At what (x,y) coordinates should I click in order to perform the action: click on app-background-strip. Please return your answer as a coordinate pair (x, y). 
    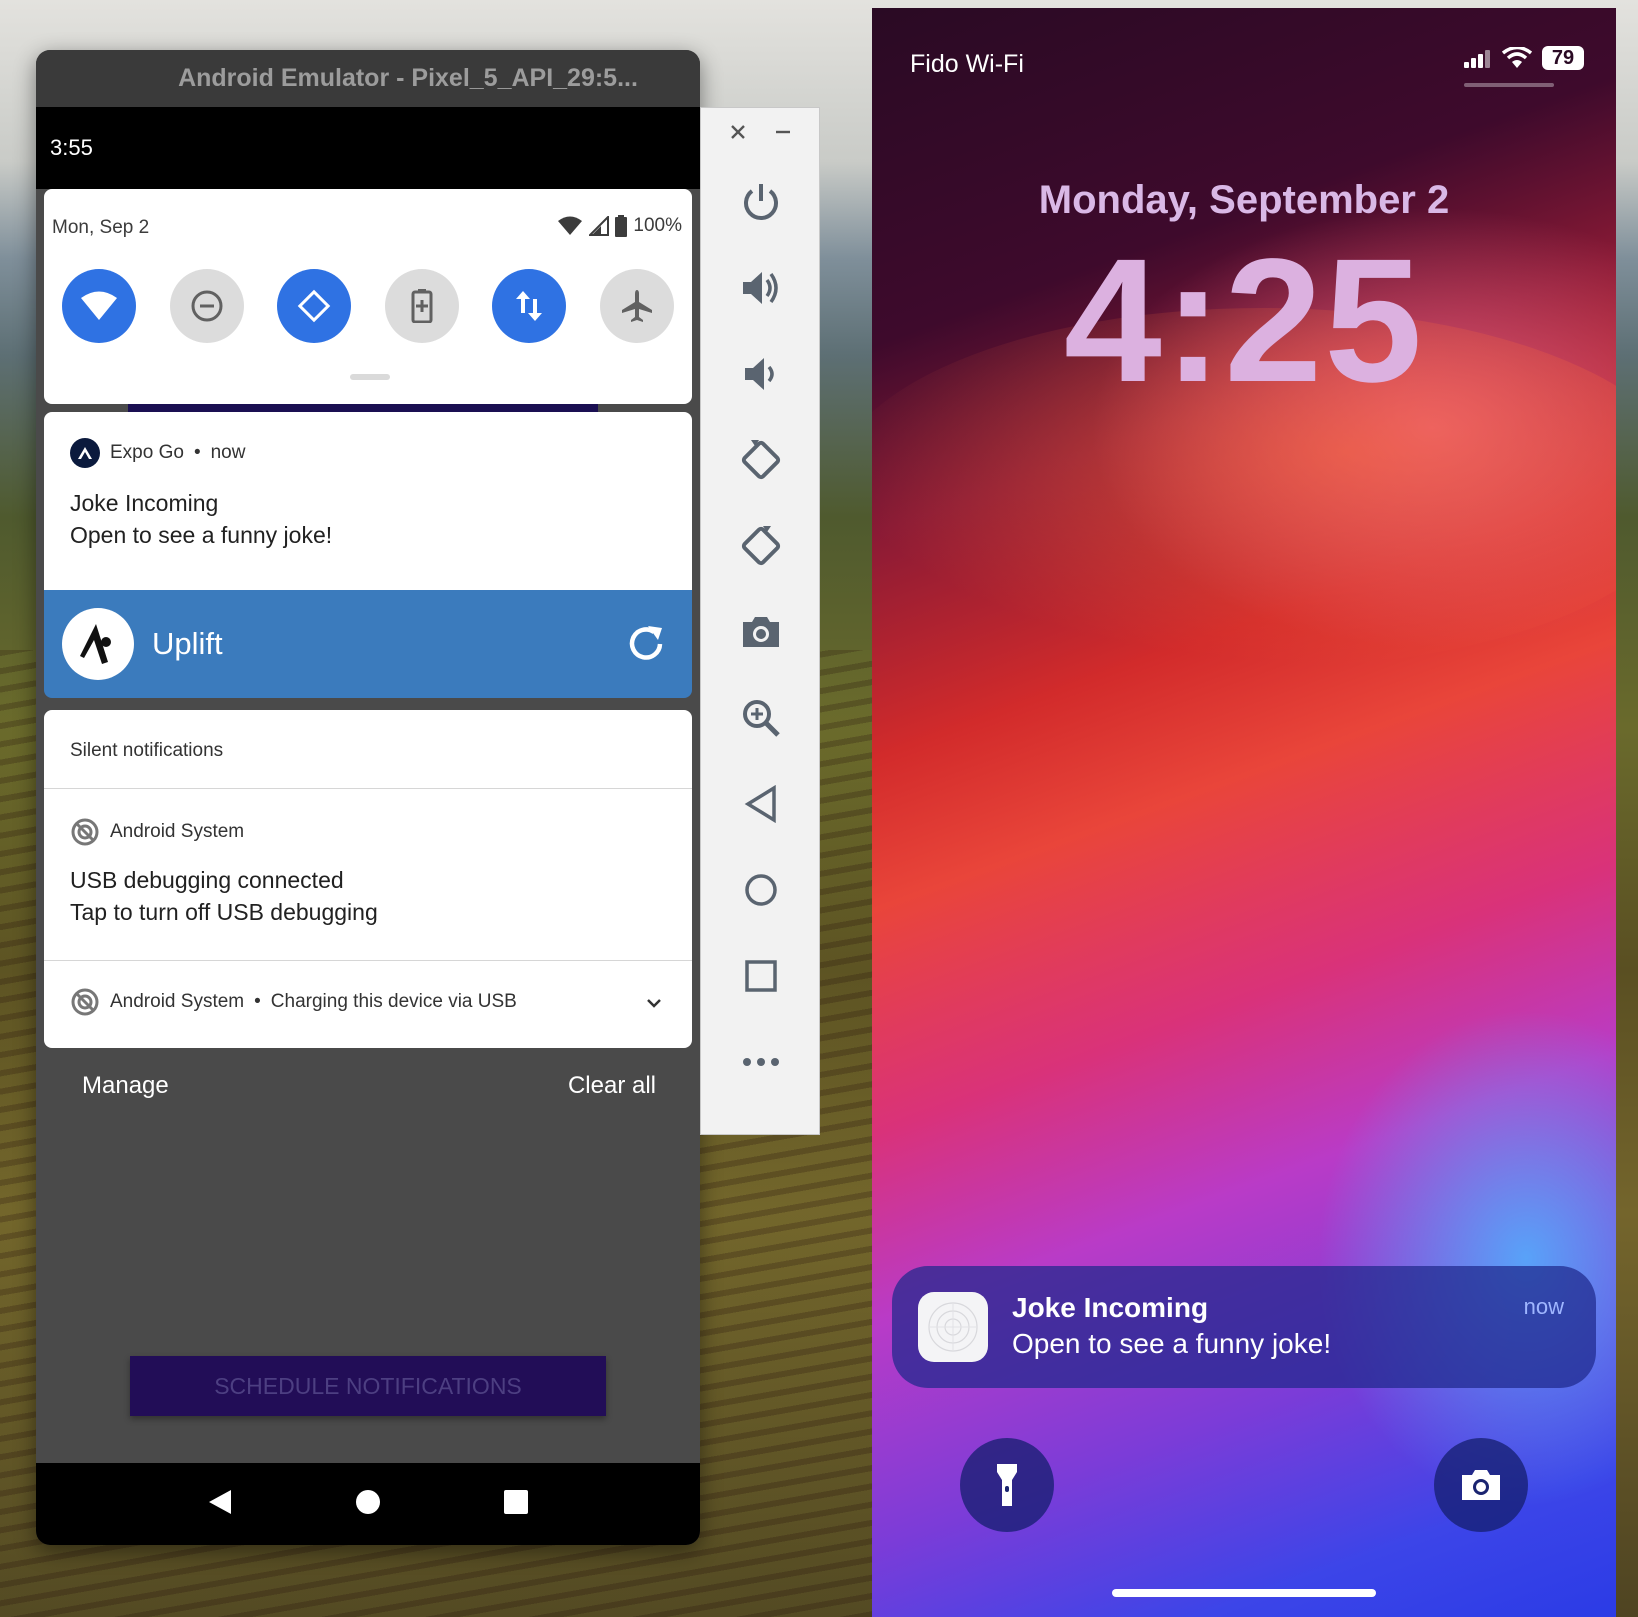
    Looking at the image, I should click on (363, 408).